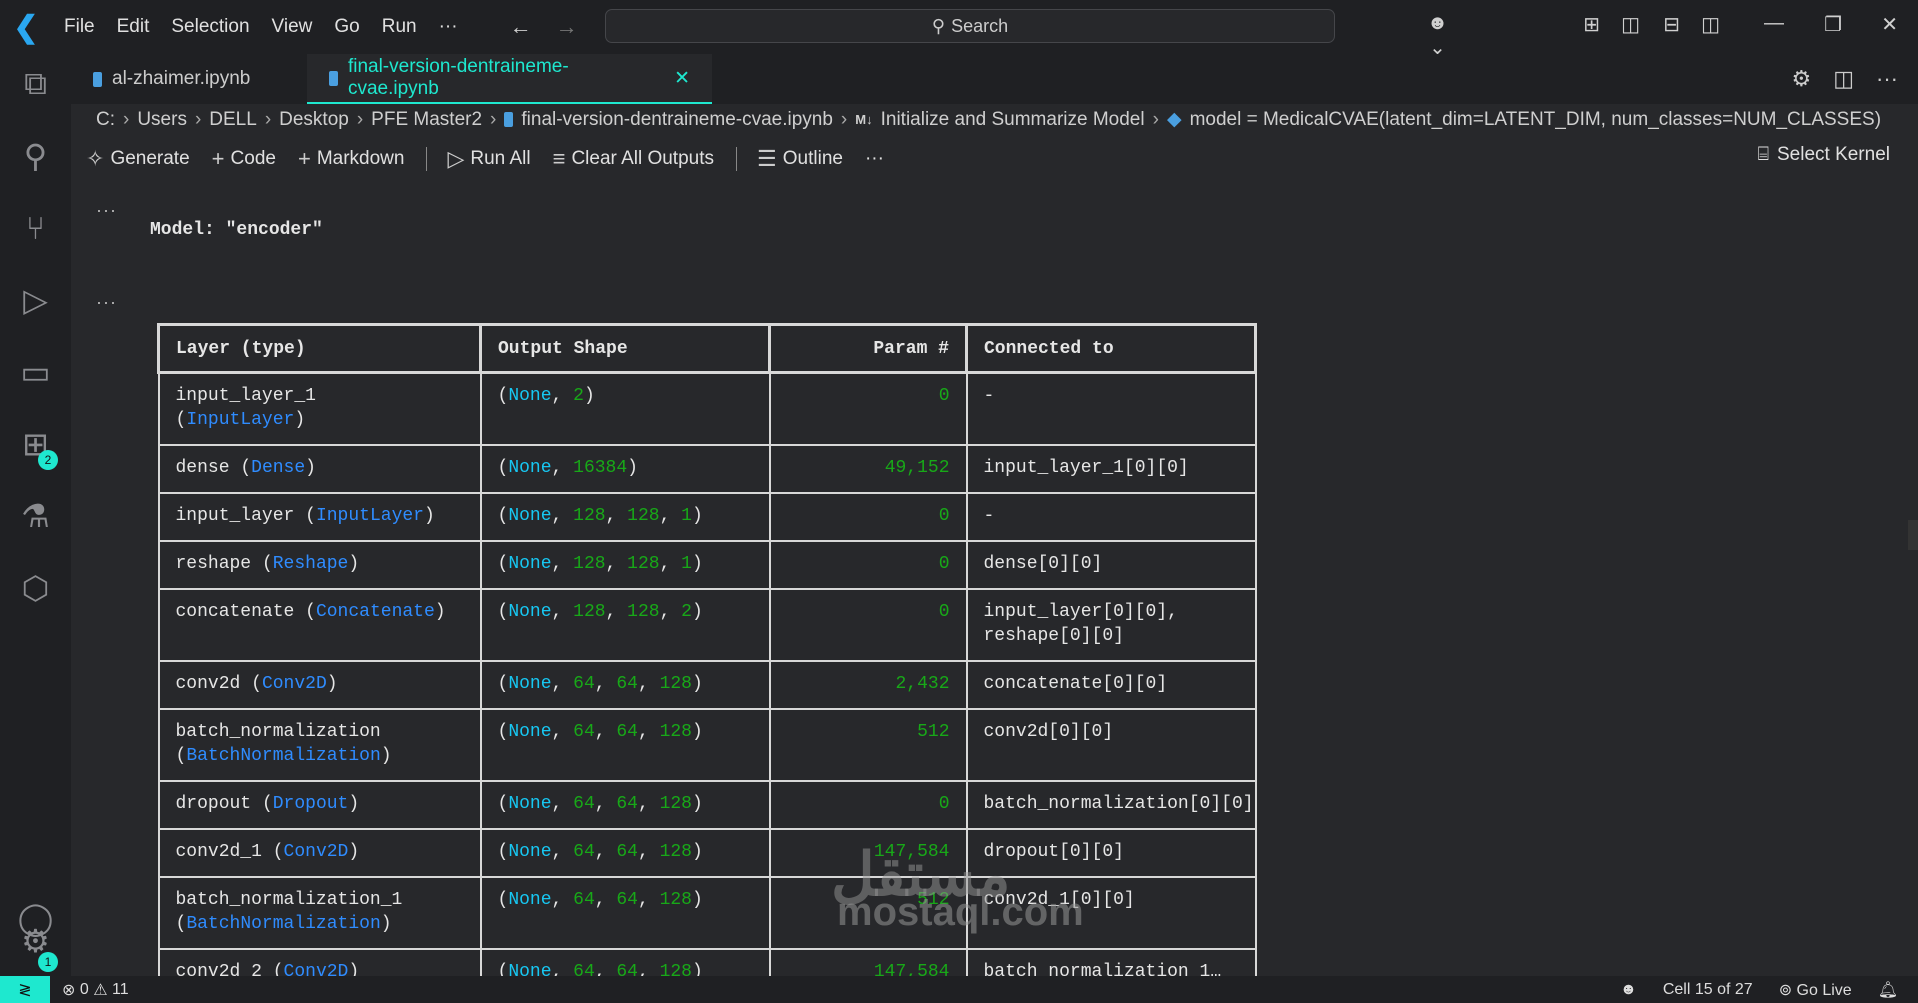  I want to click on more-actions-icon: ···, so click(1887, 79).